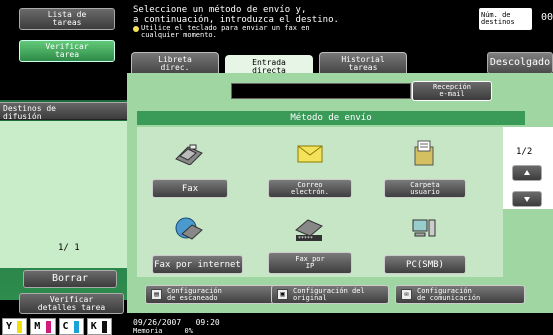  Describe the element at coordinates (175, 63) in the screenshot. I see `tab-address-book: Libreta direc.` at that location.